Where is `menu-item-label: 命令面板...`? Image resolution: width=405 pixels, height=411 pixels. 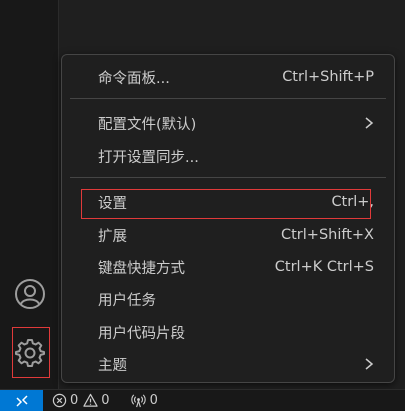 menu-item-label: 命令面板... is located at coordinates (134, 78).